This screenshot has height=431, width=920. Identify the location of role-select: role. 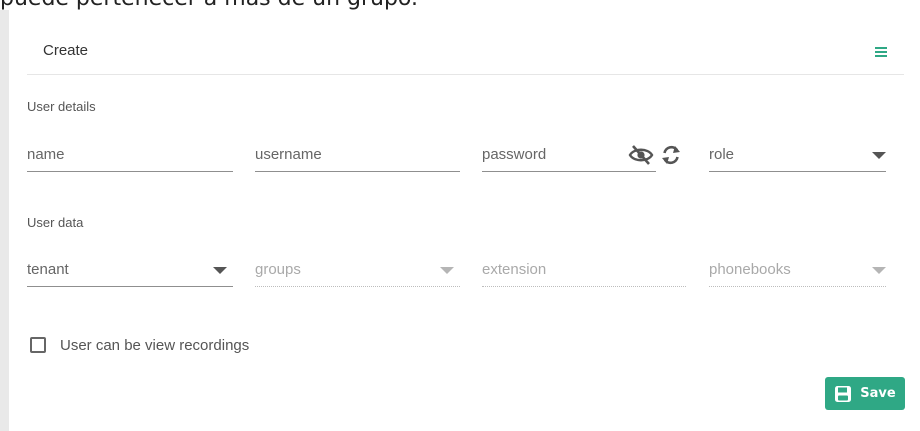
(797, 157).